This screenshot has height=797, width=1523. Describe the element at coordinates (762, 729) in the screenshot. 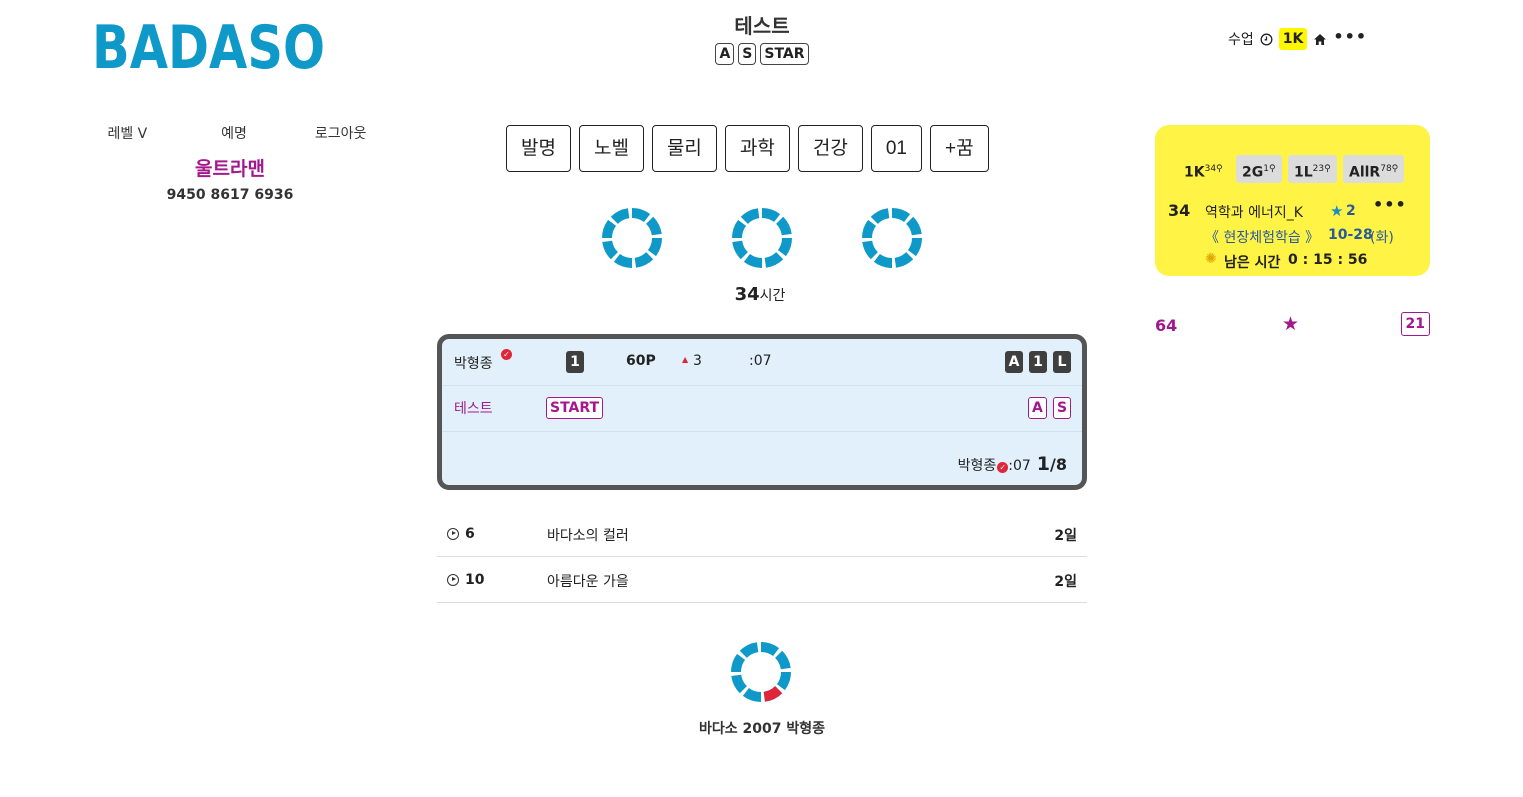

I see `footer-text: 바다소 2007 박형종` at that location.